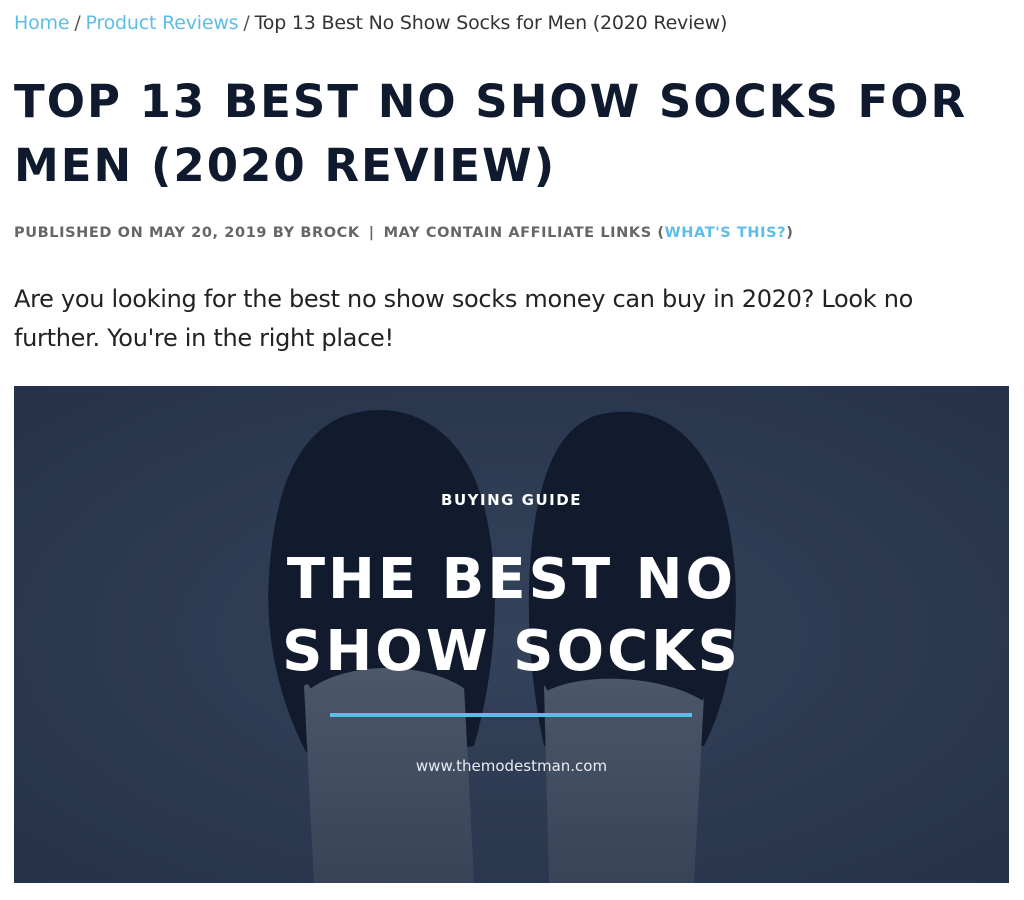  What do you see at coordinates (524, 233) in the screenshot?
I see `affiliate-notice: MAY CONTAIN AFFILIATE LINKS (` at bounding box center [524, 233].